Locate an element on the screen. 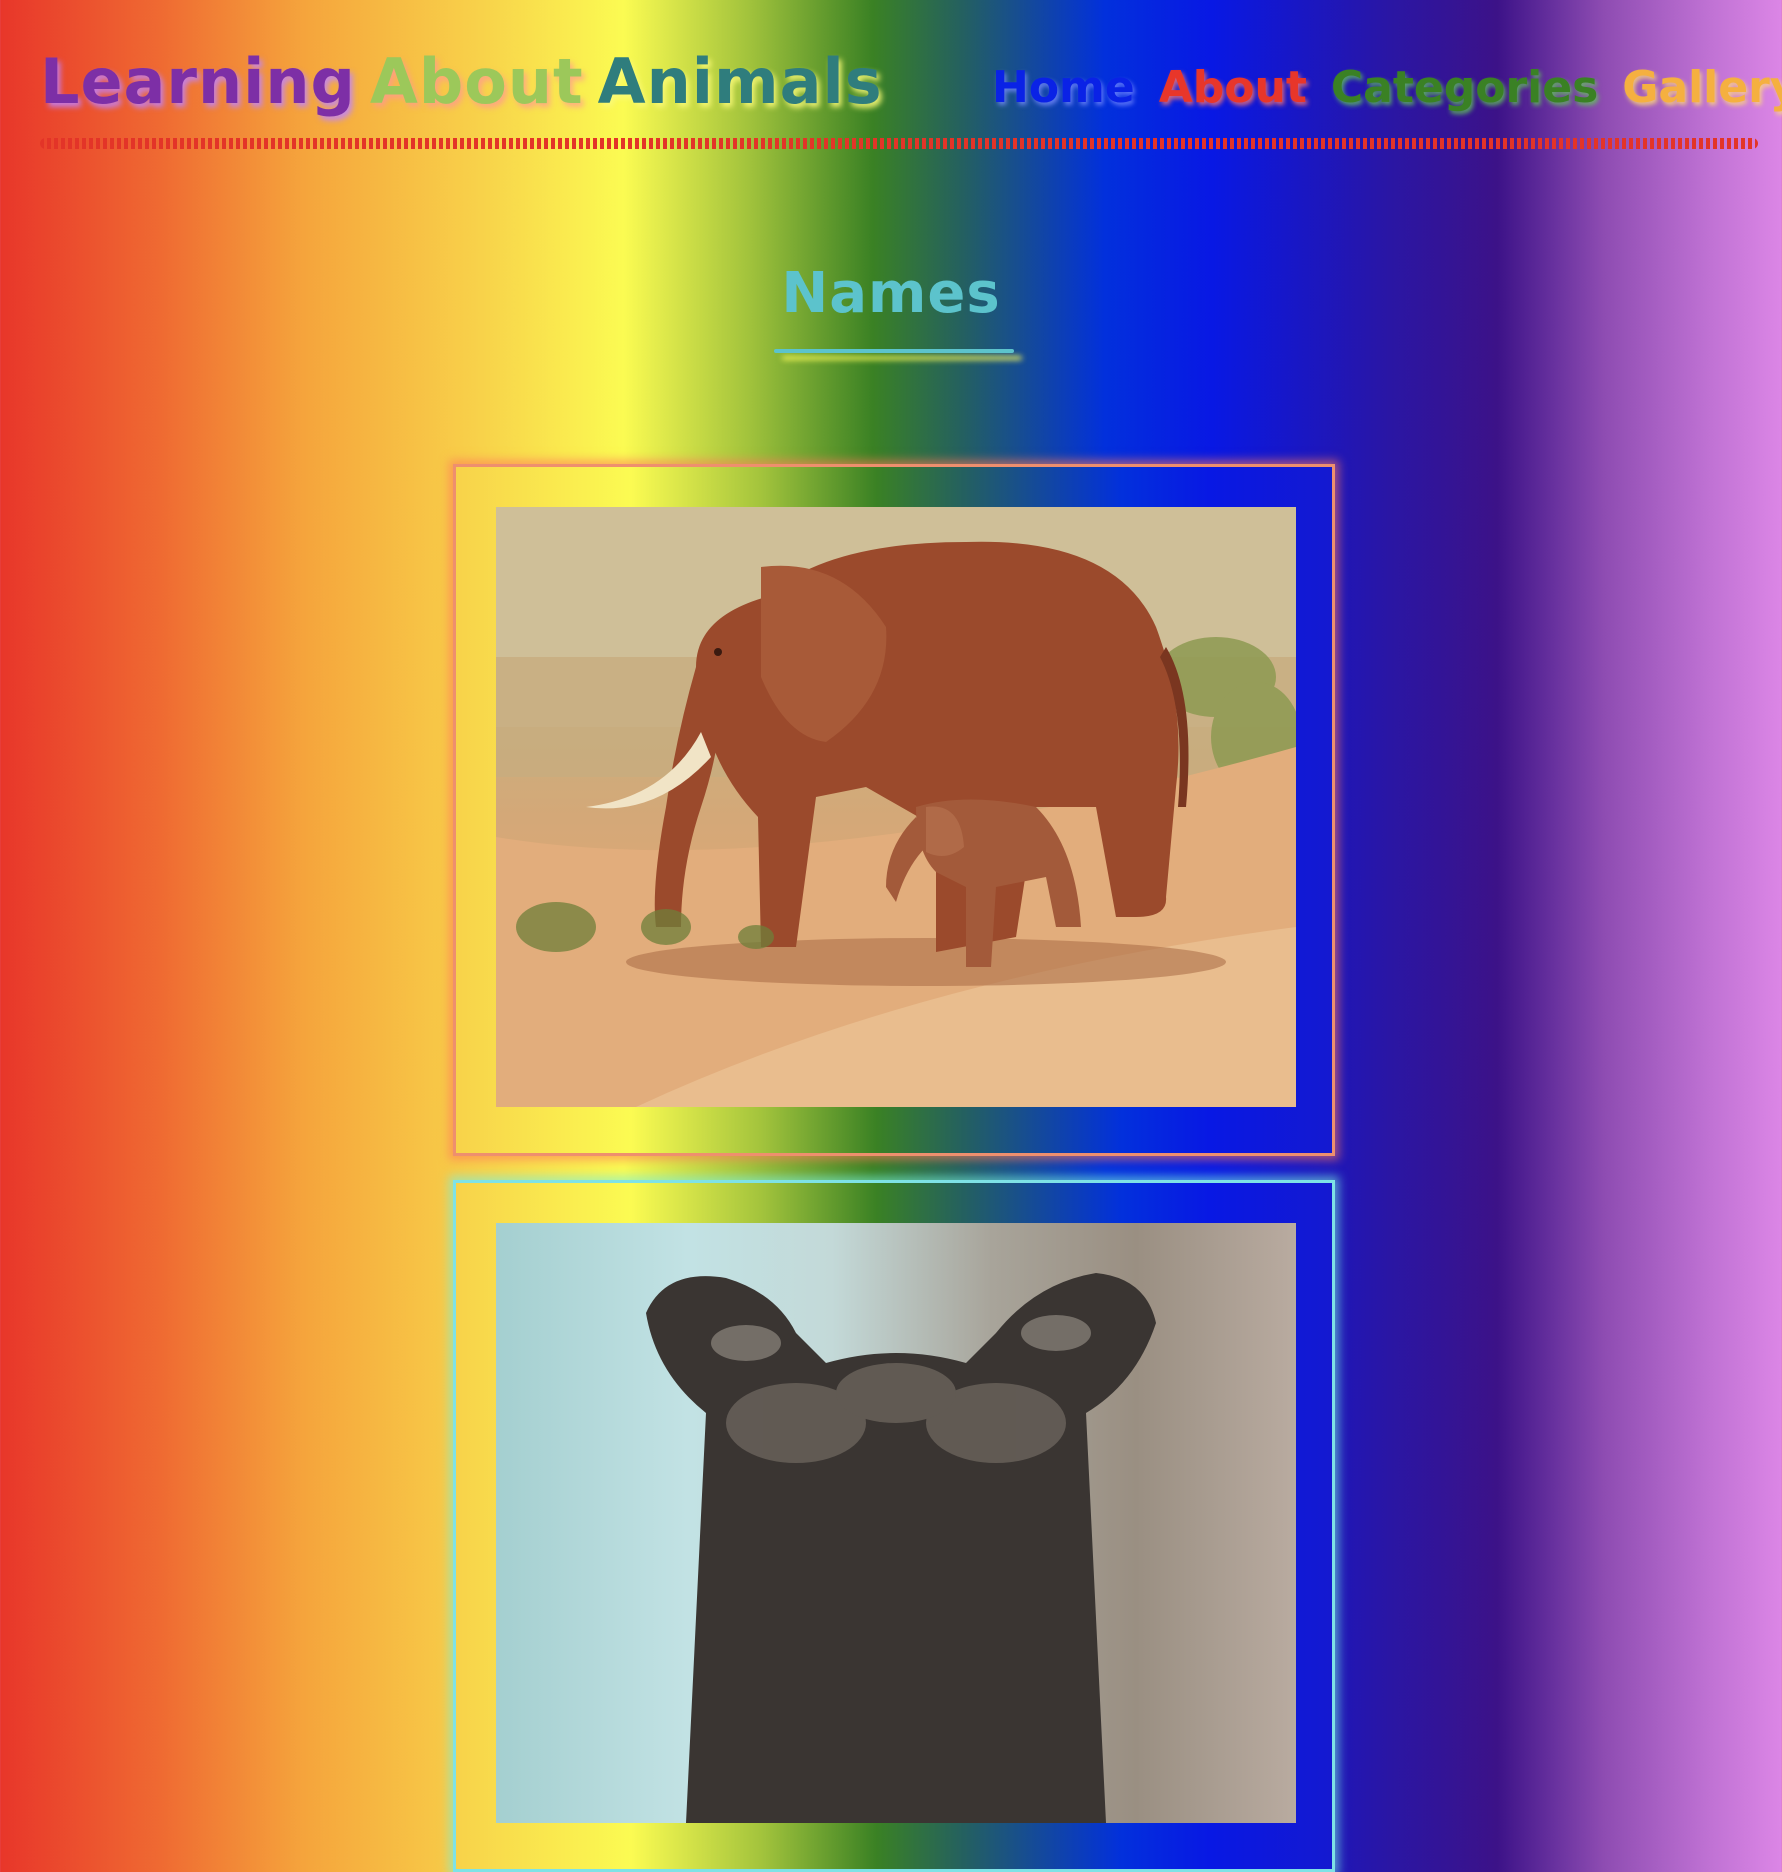 Image resolution: width=1782 pixels, height=1872 pixels. site-title-word-learning: Learning is located at coordinates (198, 81).